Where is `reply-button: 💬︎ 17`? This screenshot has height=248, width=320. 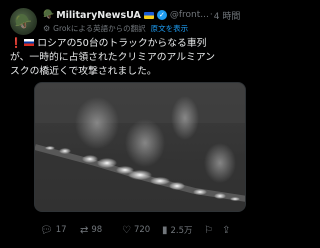 reply-button: 💬︎ 17 is located at coordinates (60, 230).